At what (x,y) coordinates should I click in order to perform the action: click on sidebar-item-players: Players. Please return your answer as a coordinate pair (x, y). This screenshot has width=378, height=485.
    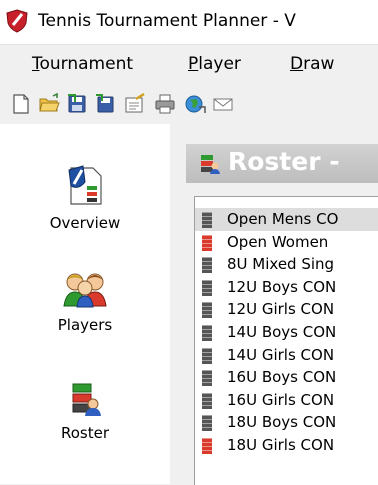
    Looking at the image, I should click on (85, 302).